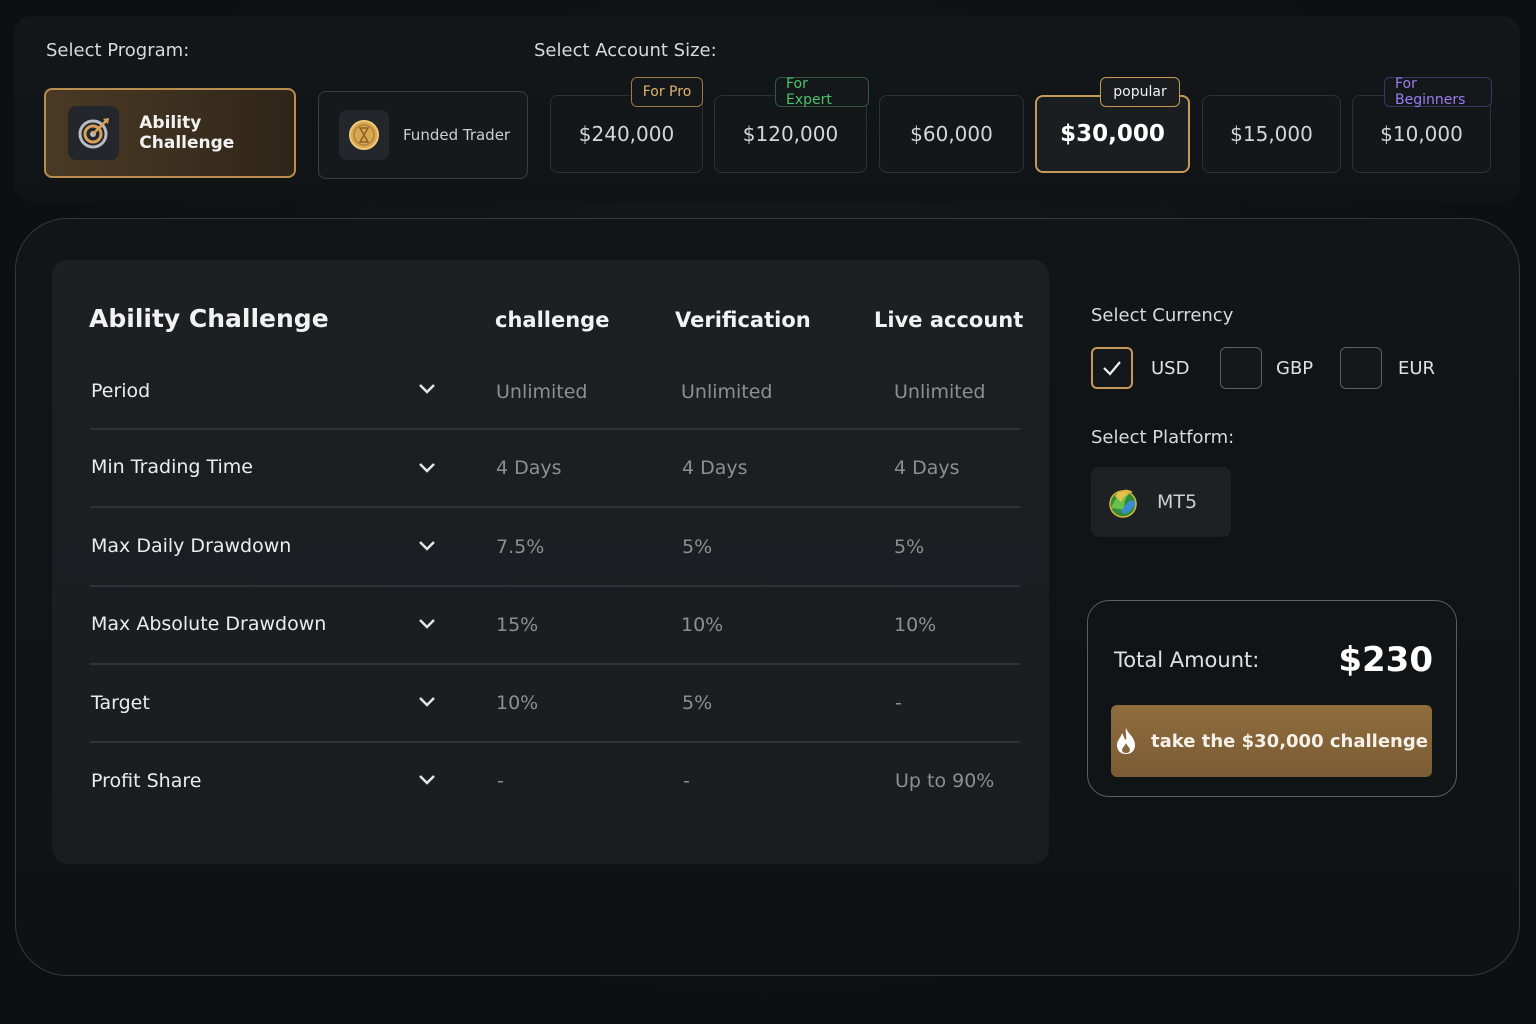  Describe the element at coordinates (1112, 134) in the screenshot. I see `account-size-value: $30,000` at that location.